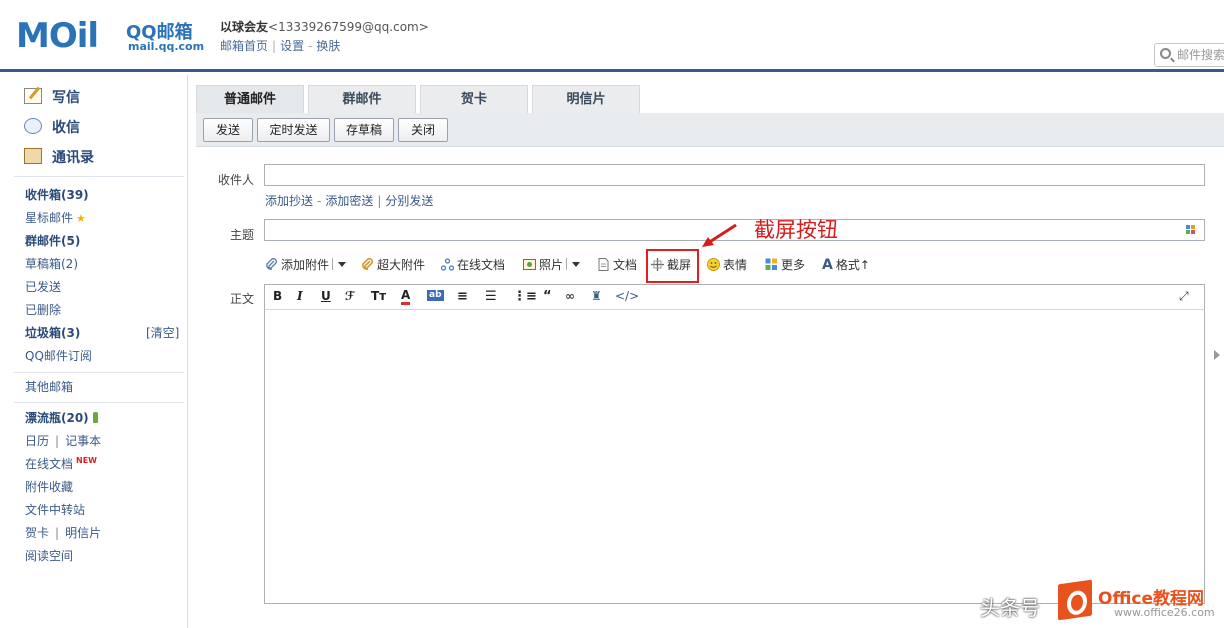 The height and width of the screenshot is (628, 1224). What do you see at coordinates (547, 296) in the screenshot?
I see `quote-icon: “` at bounding box center [547, 296].